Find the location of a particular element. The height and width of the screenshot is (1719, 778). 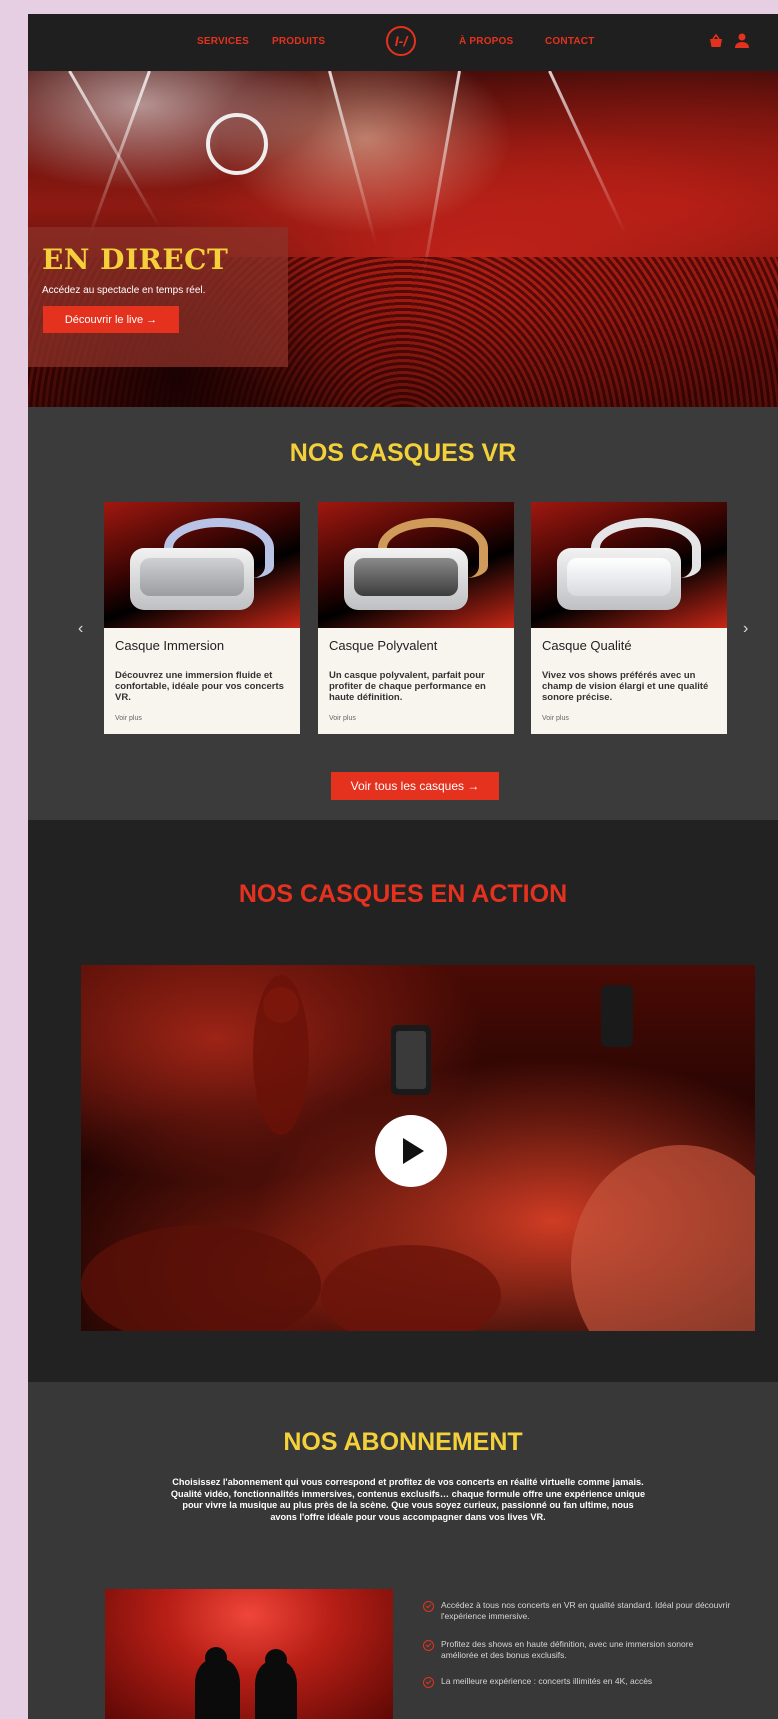

carousel-prev-icon: ‹ is located at coordinates (80, 629).